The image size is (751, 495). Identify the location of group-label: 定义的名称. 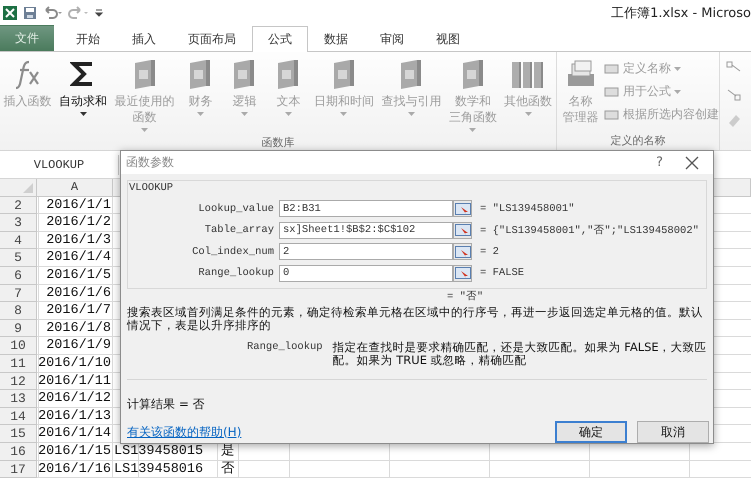
(638, 141).